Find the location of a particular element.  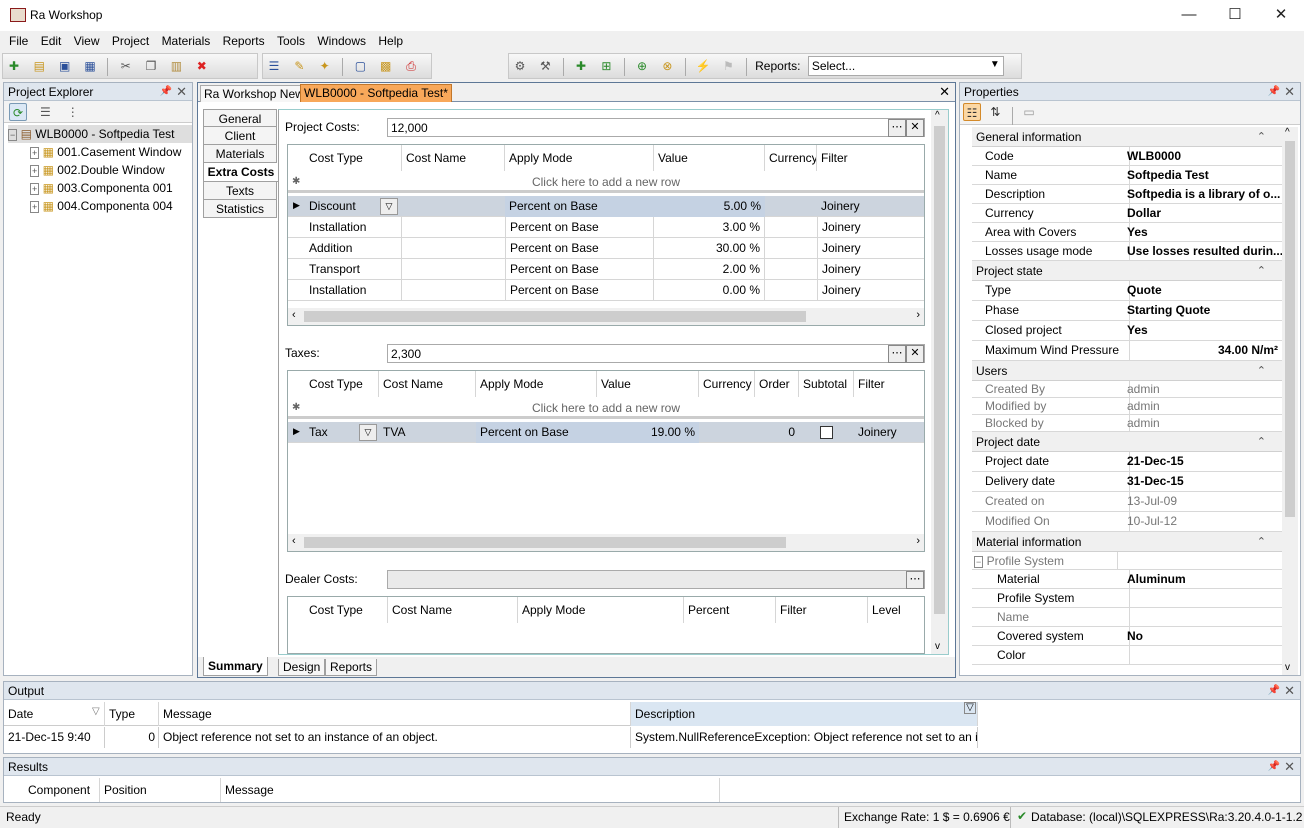

property-value: 21-Dec-15 is located at coordinates (1203, 461).